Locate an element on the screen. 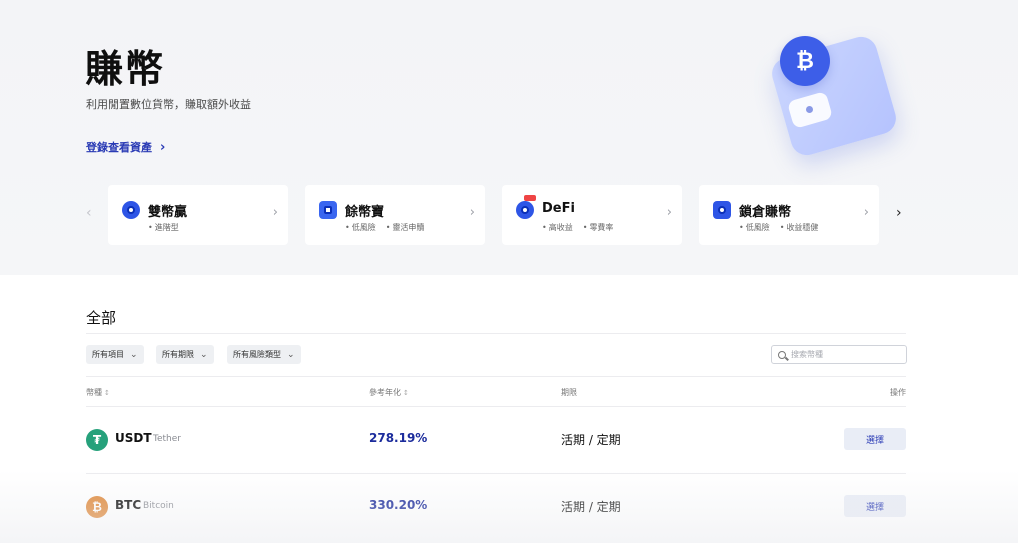 The width and height of the screenshot is (1018, 543). filter-all-risk-types: 所有風險類型 ⌄ is located at coordinates (264, 354).